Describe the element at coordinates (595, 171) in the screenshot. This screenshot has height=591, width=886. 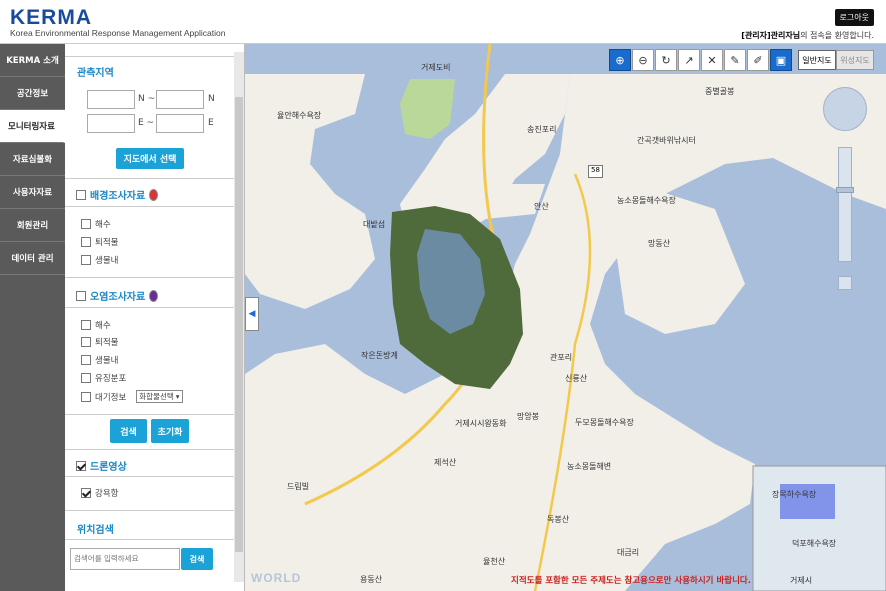
I see `road-number-badge: 58` at that location.